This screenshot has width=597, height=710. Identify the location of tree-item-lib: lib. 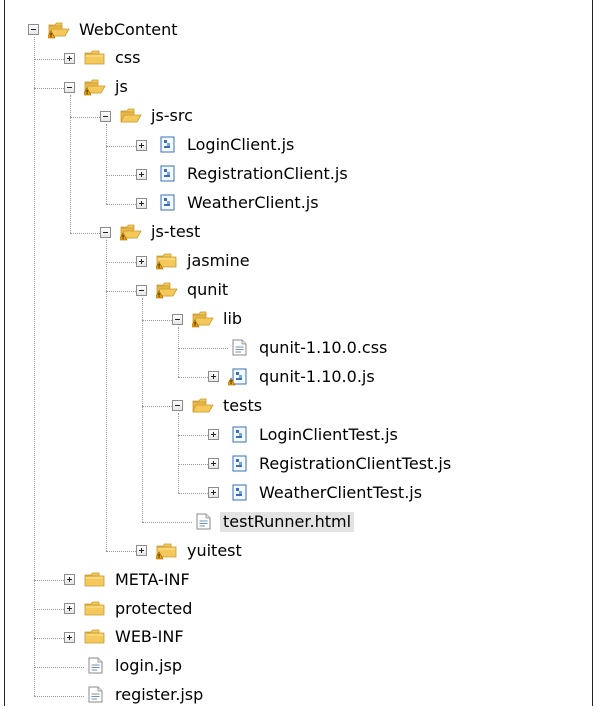
(208, 319).